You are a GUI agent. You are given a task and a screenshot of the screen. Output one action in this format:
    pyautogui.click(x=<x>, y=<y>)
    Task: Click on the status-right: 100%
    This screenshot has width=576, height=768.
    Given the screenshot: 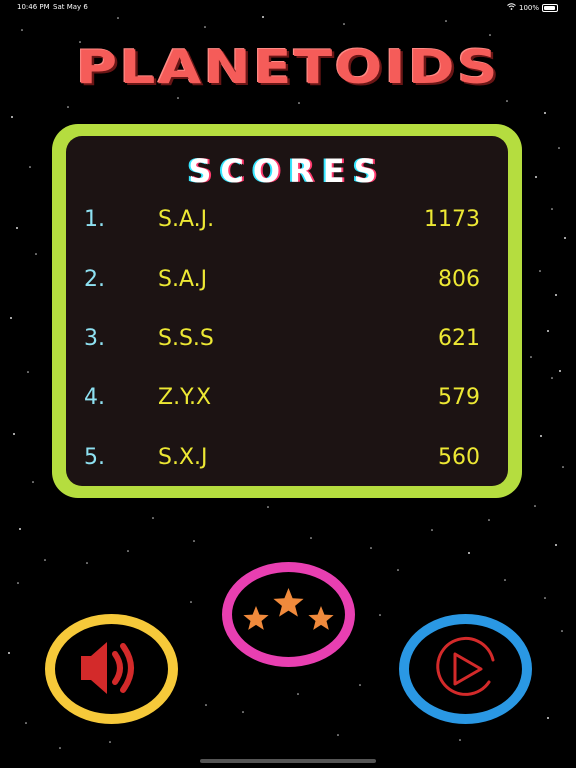 What is the action you would take?
    pyautogui.click(x=532, y=7)
    